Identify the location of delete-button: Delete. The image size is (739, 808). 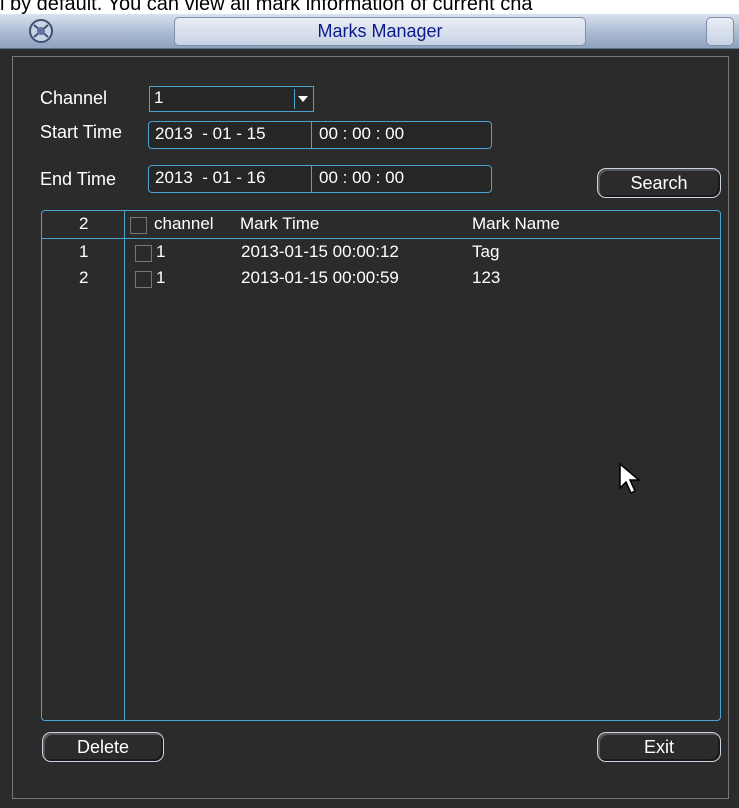
(103, 747).